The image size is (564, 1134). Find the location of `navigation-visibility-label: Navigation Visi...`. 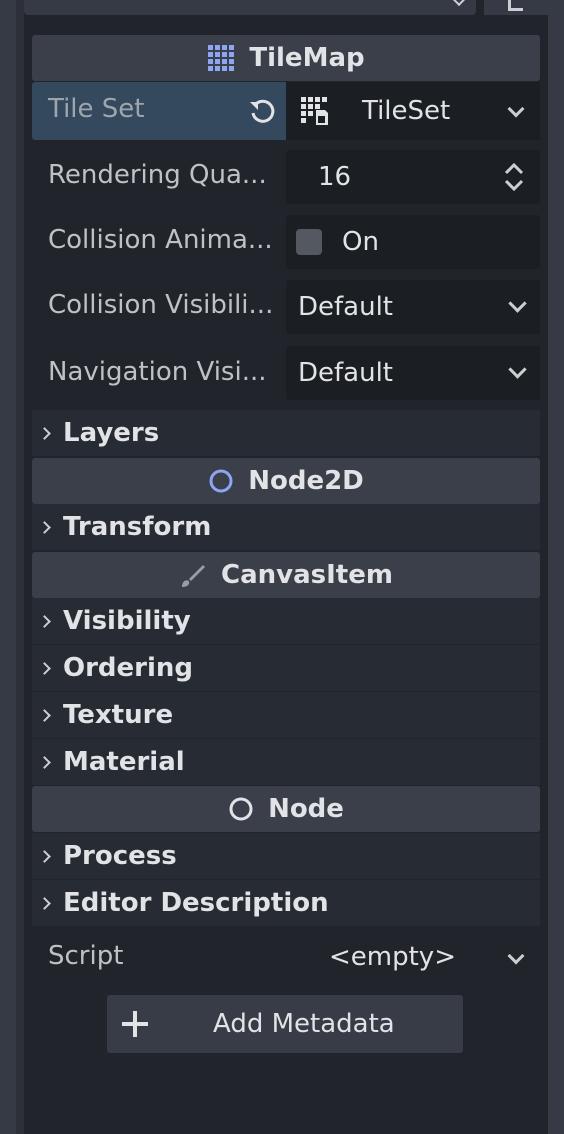

navigation-visibility-label: Navigation Visi... is located at coordinates (157, 372).